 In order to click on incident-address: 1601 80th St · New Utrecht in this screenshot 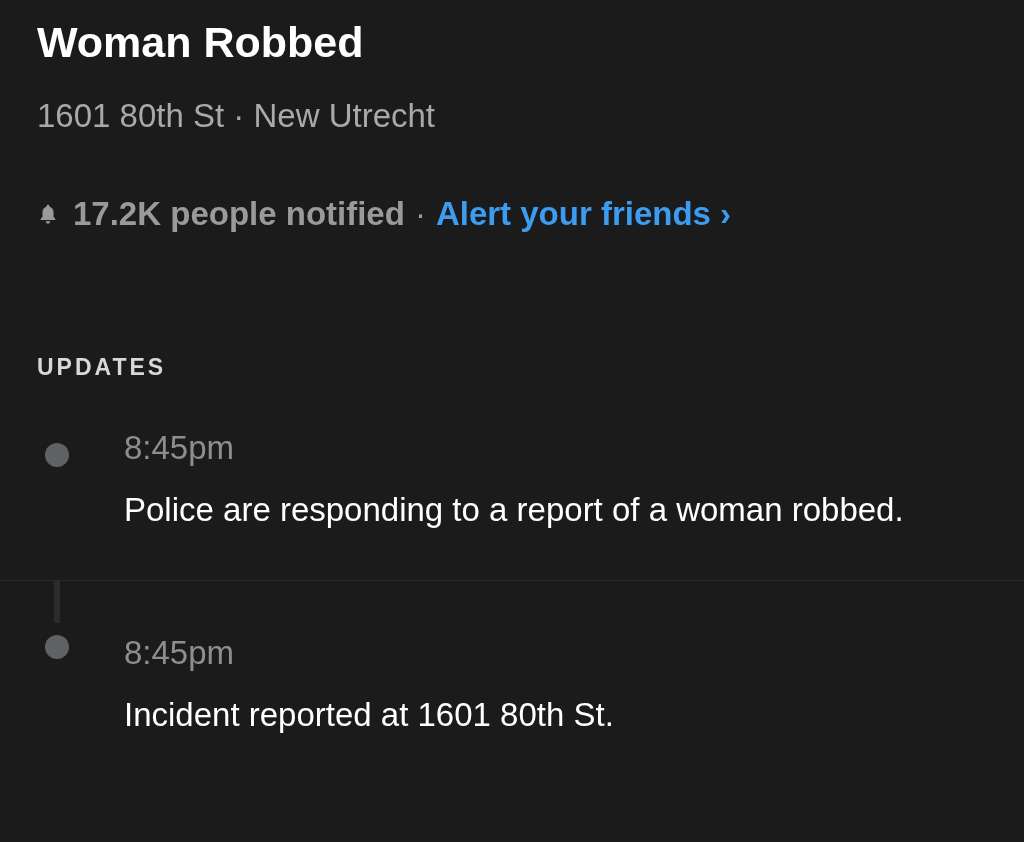, I will do `click(237, 116)`.